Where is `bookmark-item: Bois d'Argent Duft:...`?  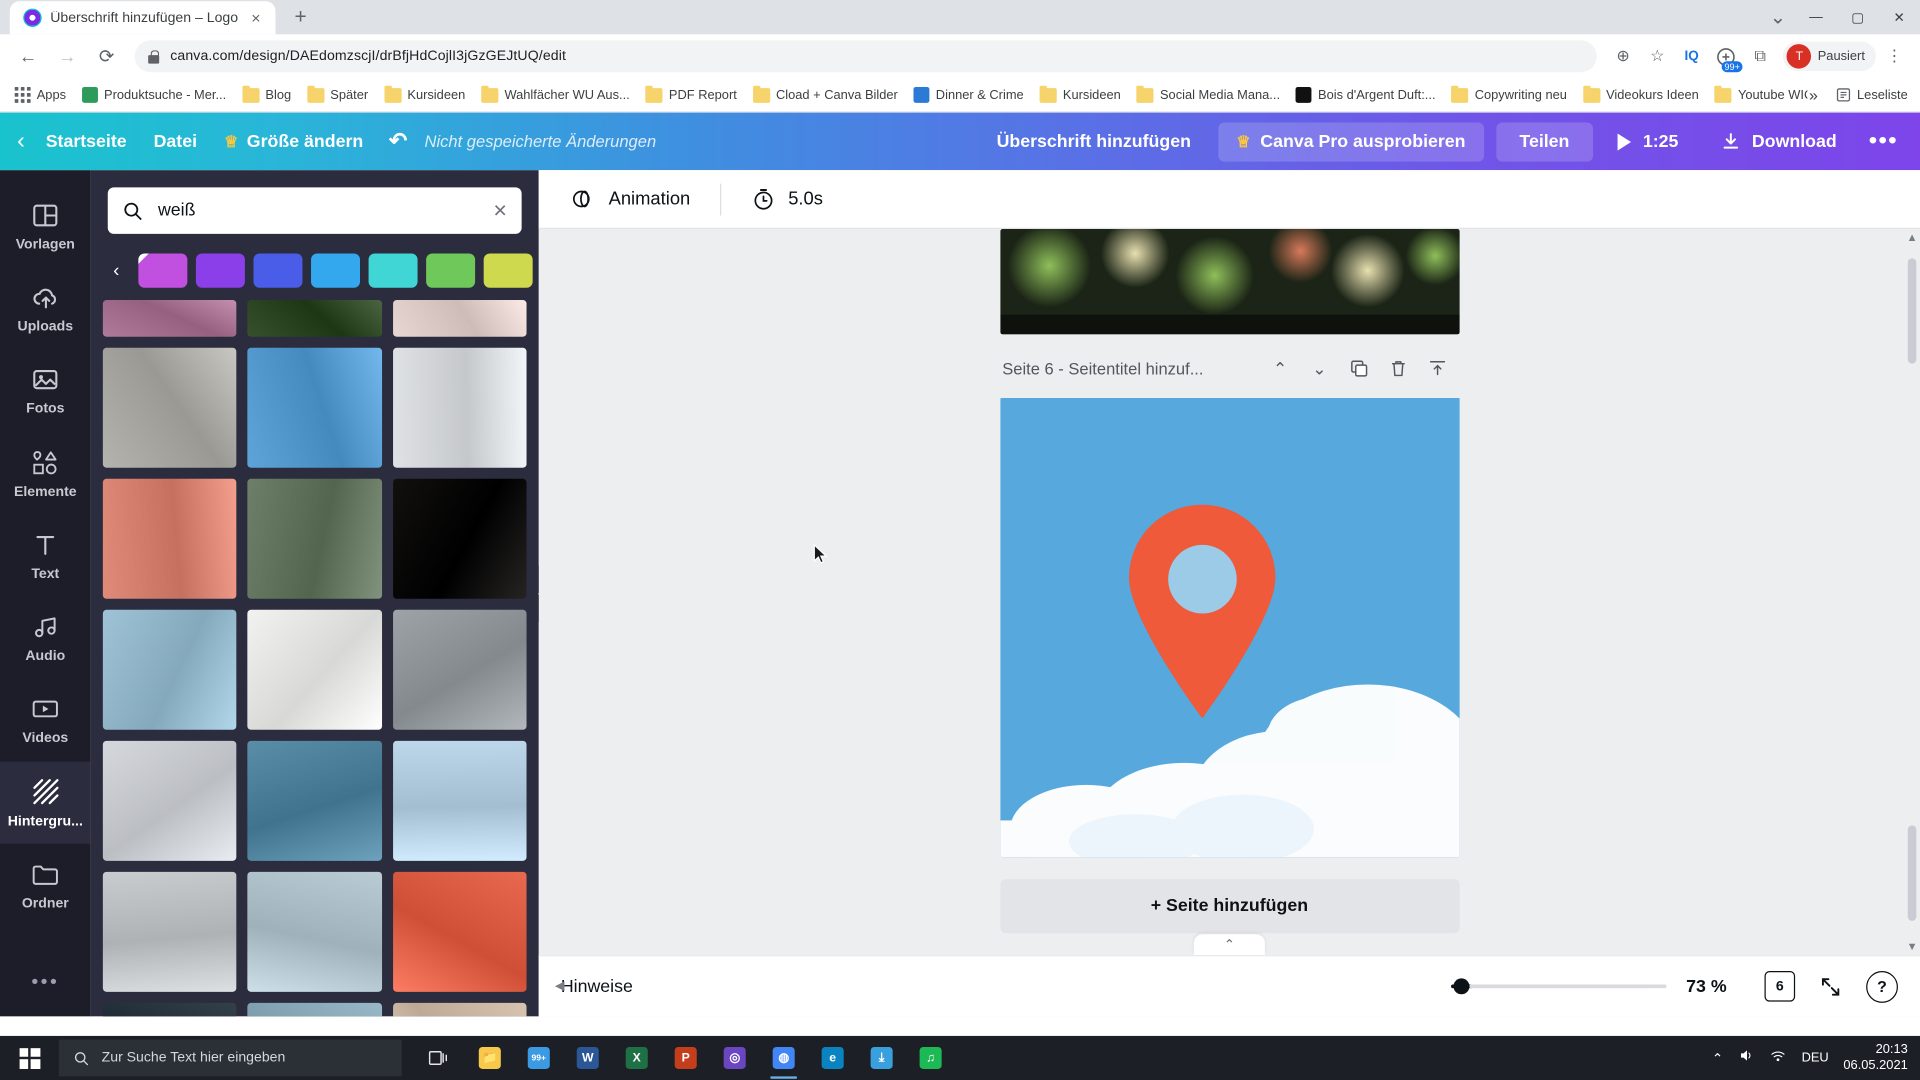 bookmark-item: Bois d'Argent Duft:... is located at coordinates (1366, 94).